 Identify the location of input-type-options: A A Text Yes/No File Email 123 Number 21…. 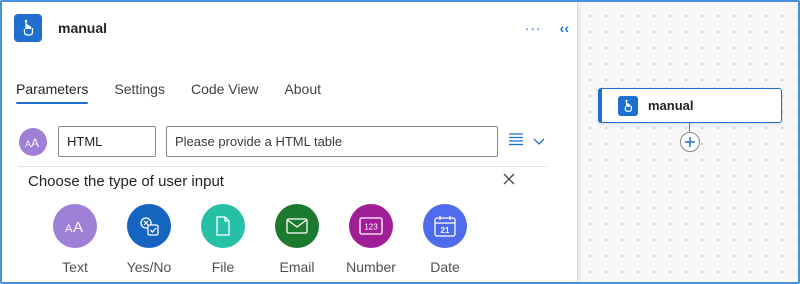
(260, 239).